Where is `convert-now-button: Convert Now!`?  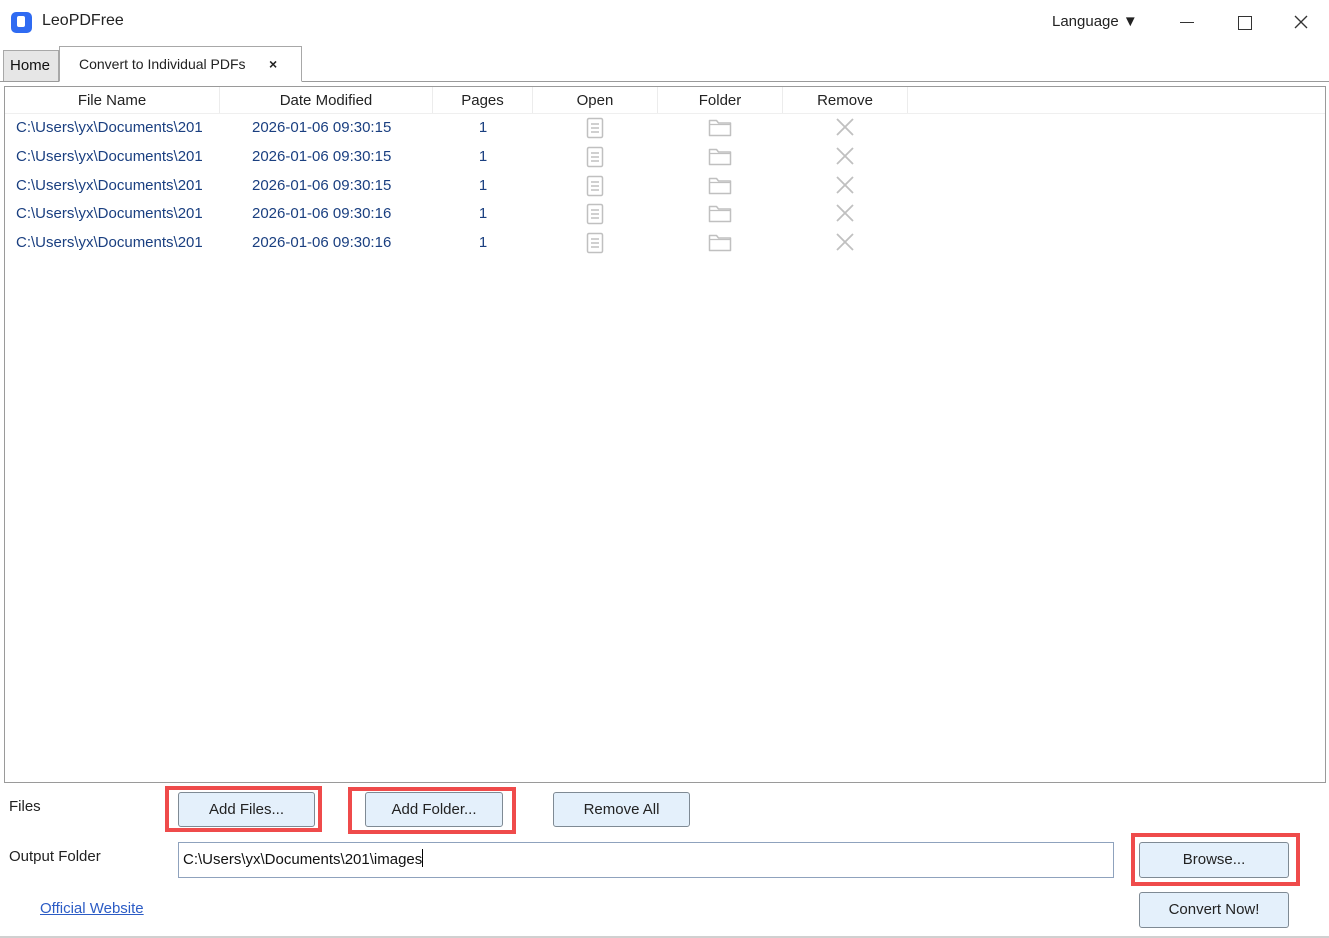
convert-now-button: Convert Now! is located at coordinates (1214, 910).